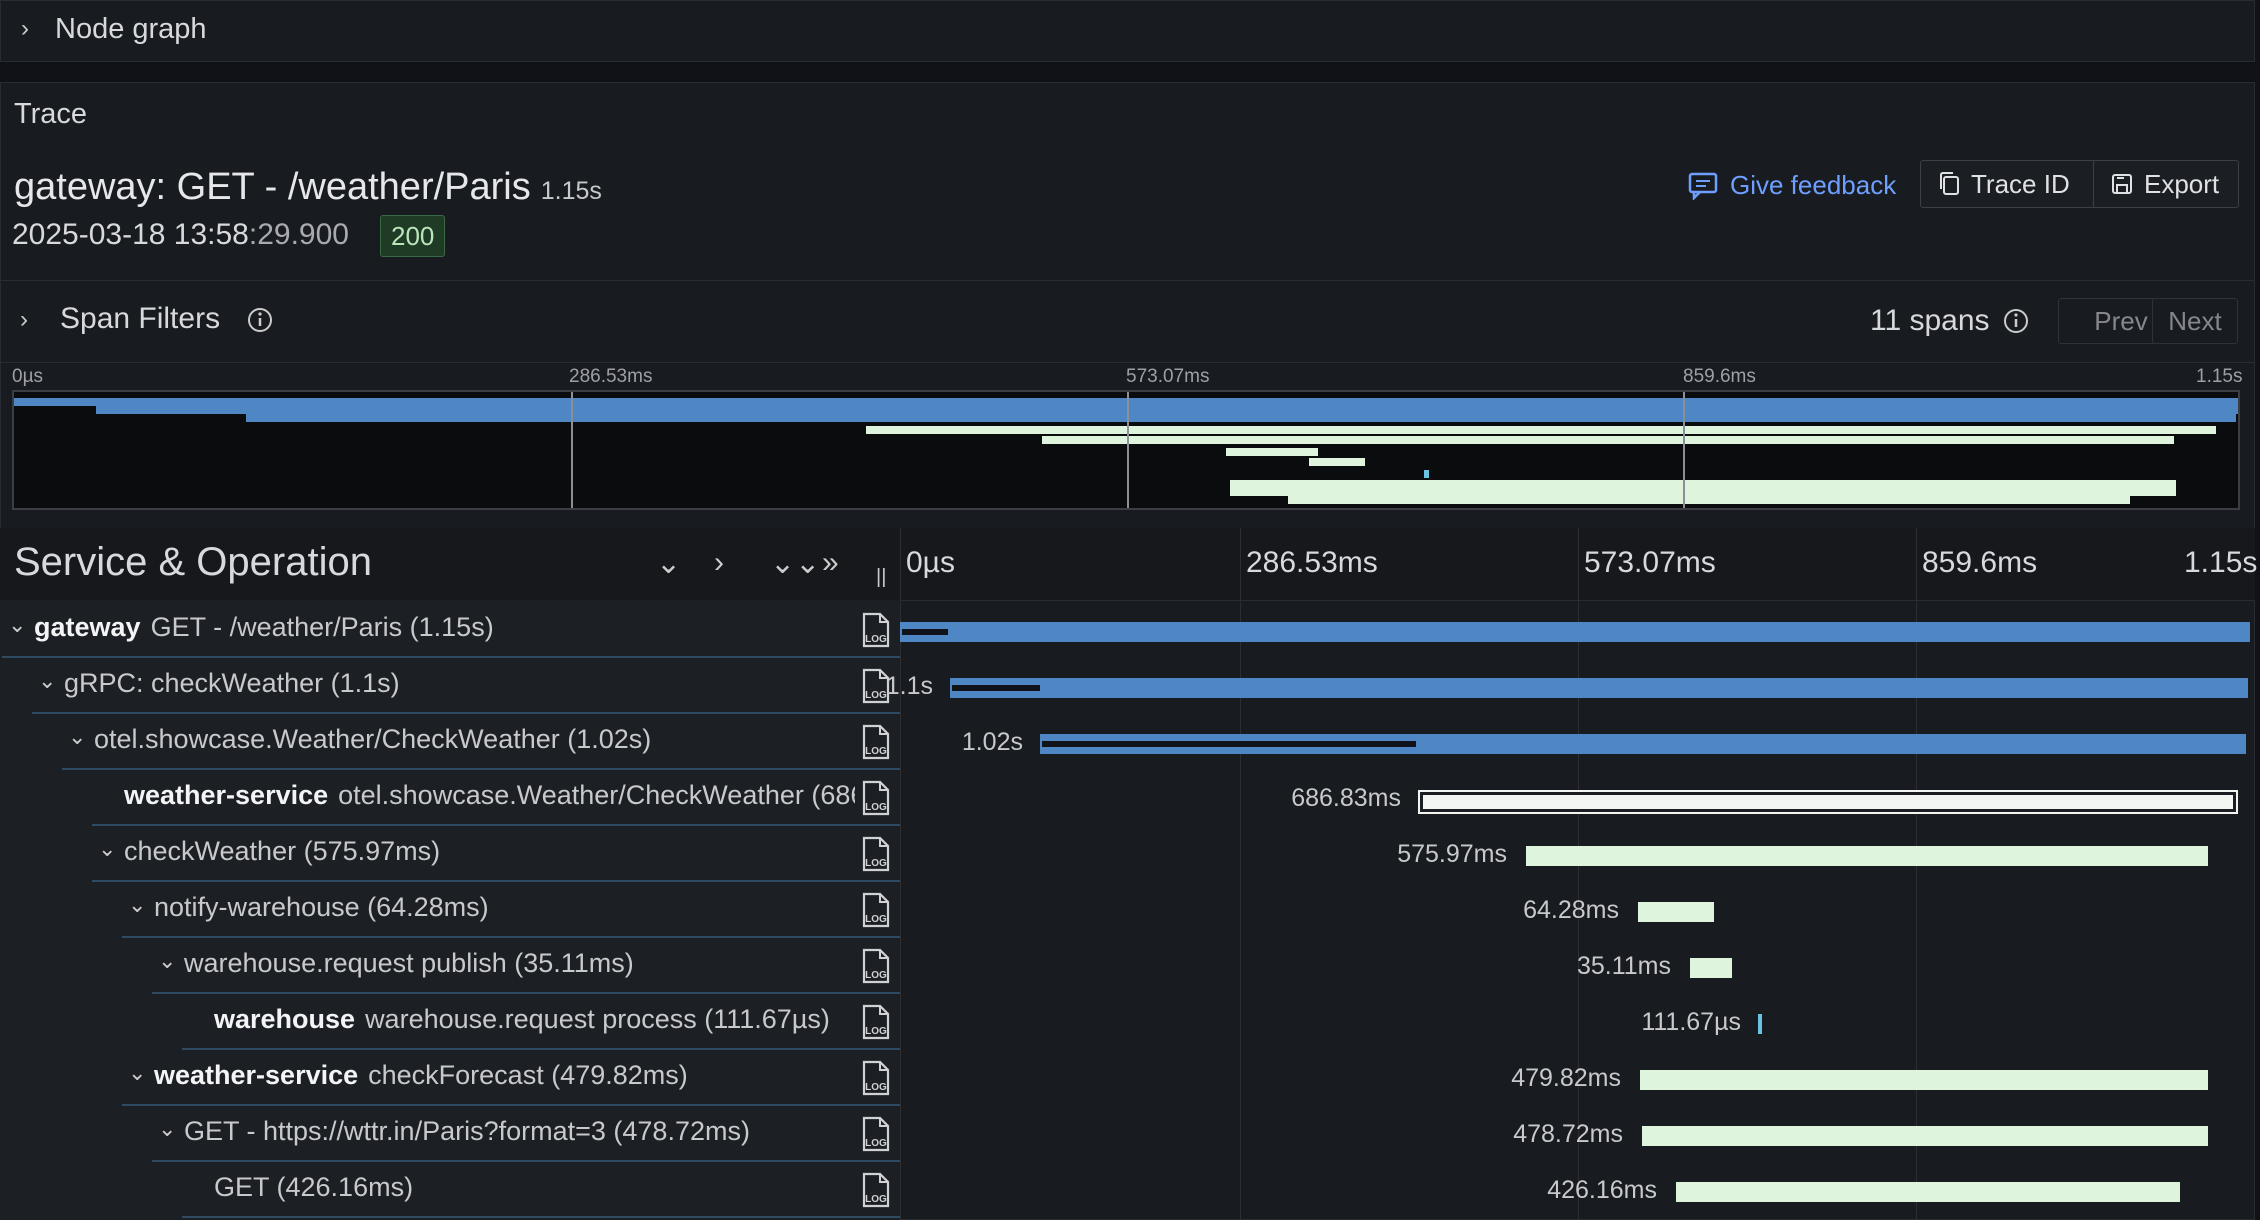 The image size is (2260, 1220). Describe the element at coordinates (1571, 910) in the screenshot. I see `span-duration-label: 64.28ms` at that location.